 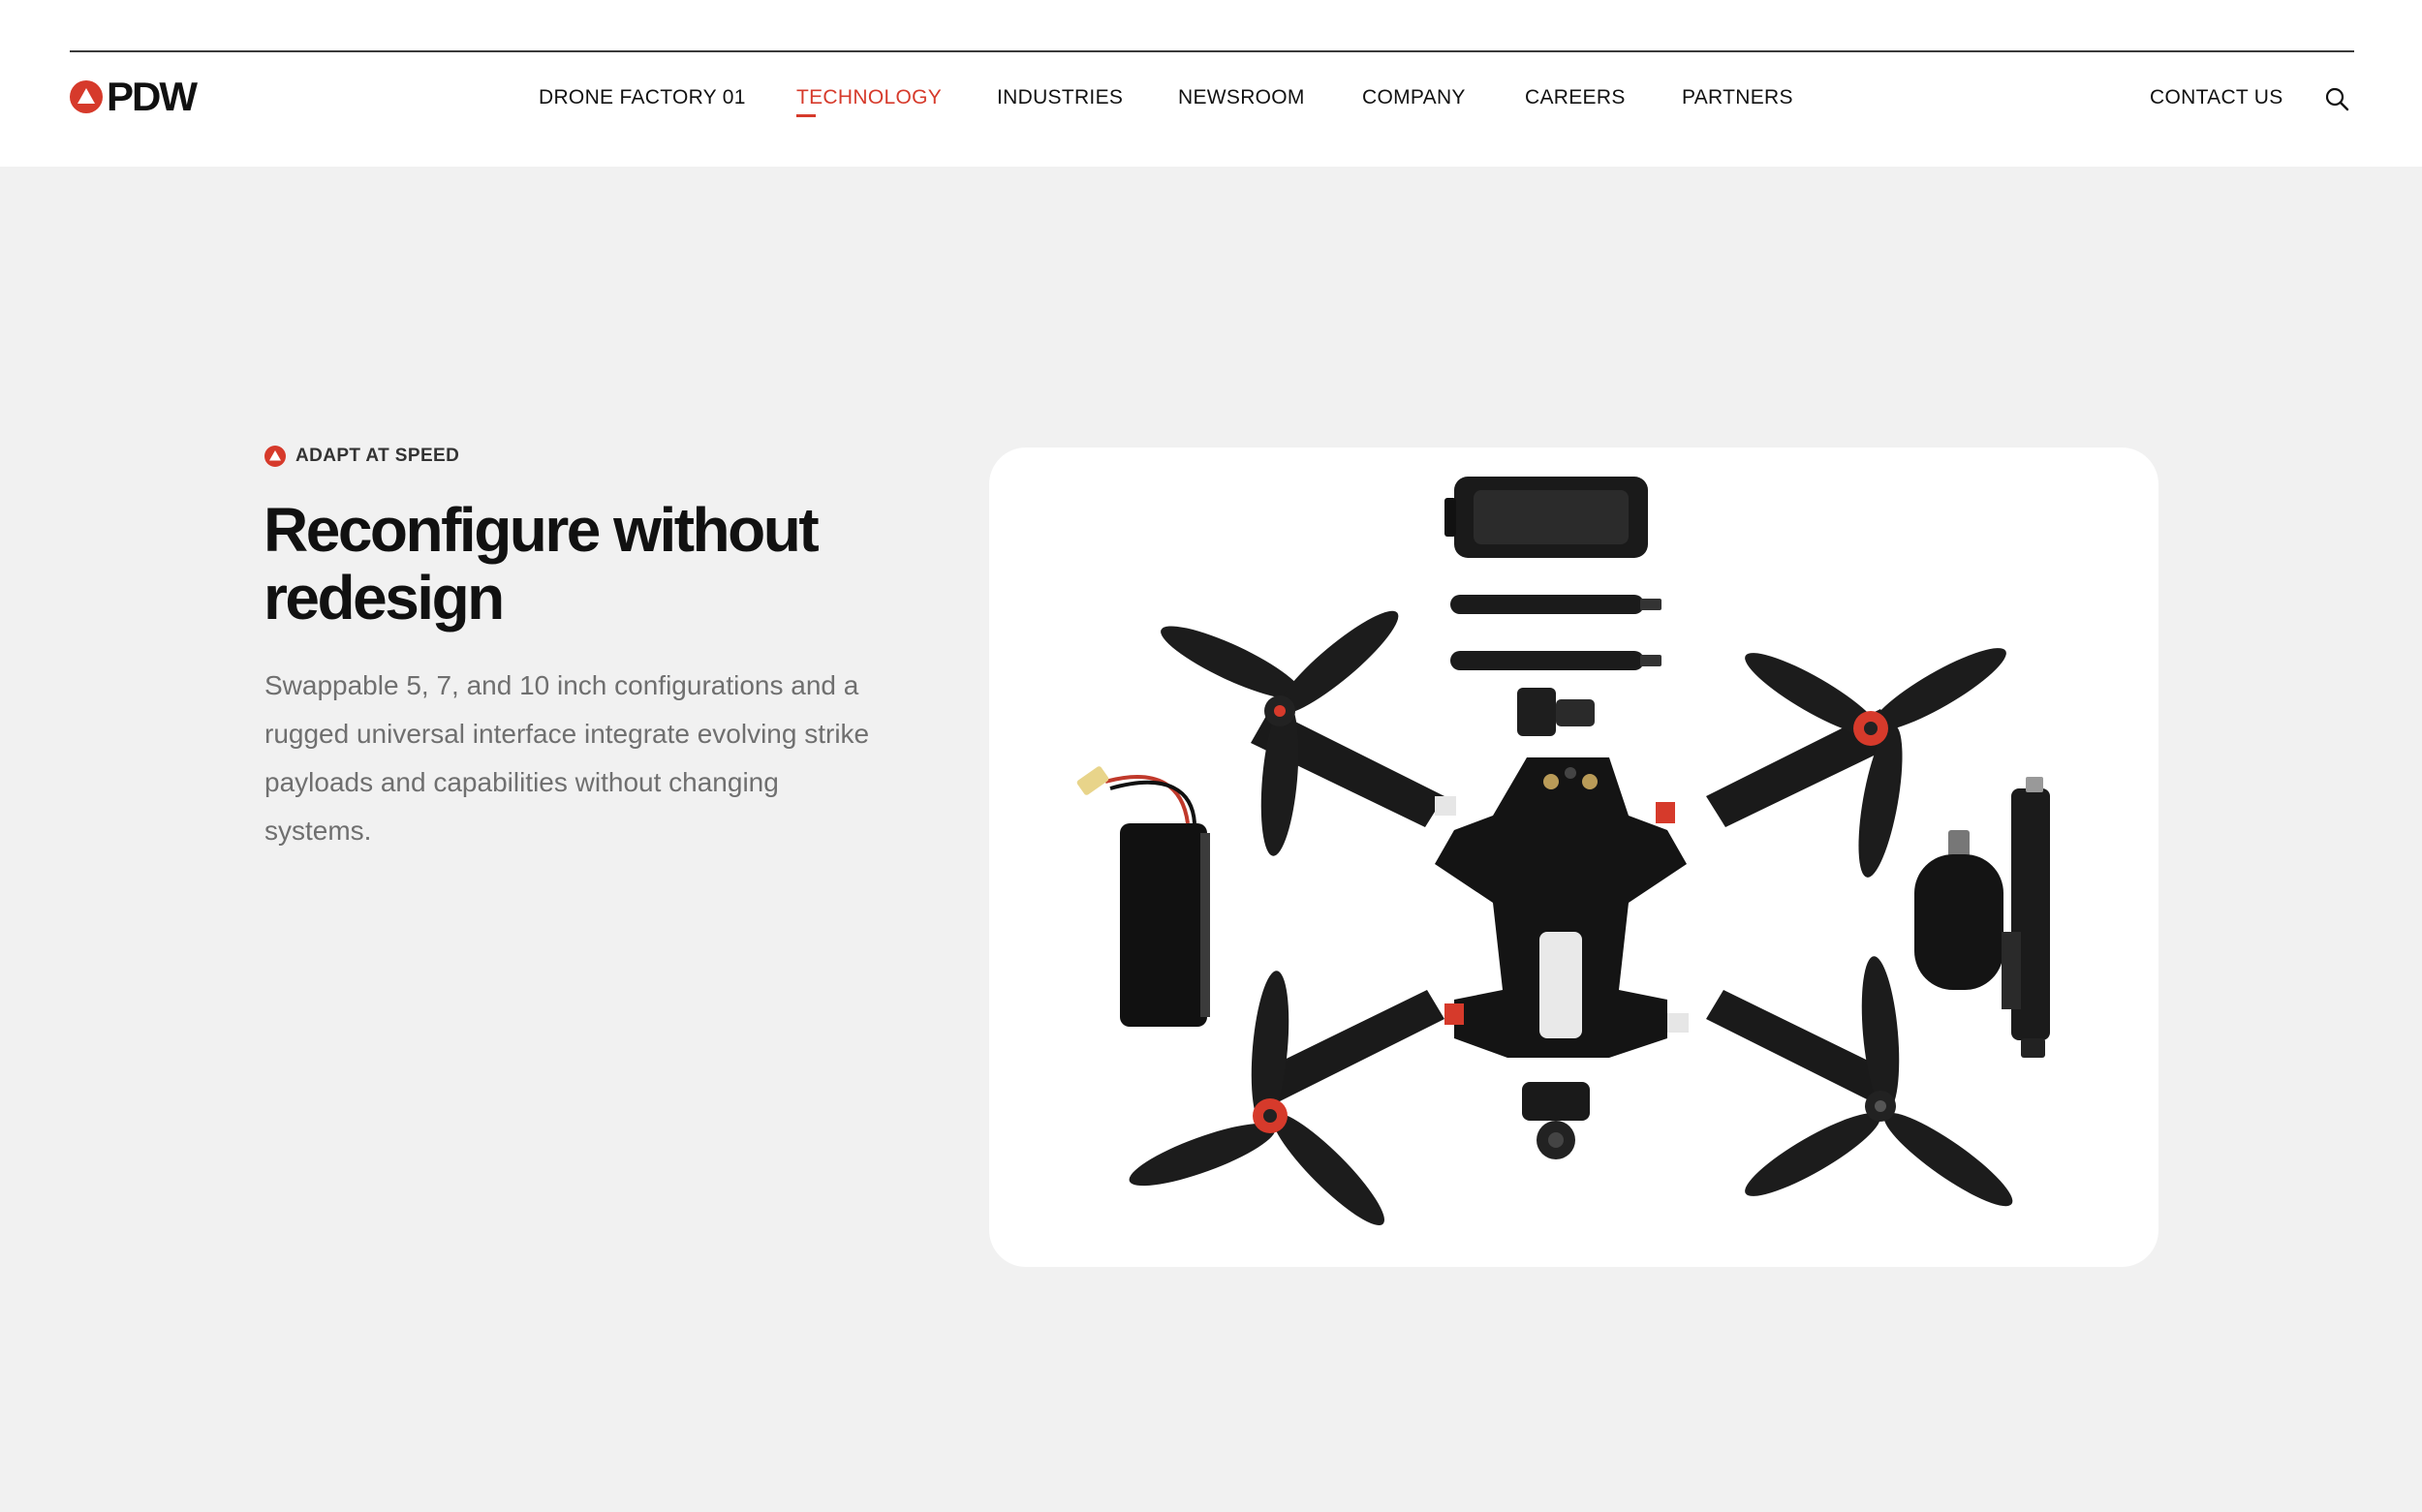 What do you see at coordinates (1982, 917) in the screenshot?
I see `payload-gimbal` at bounding box center [1982, 917].